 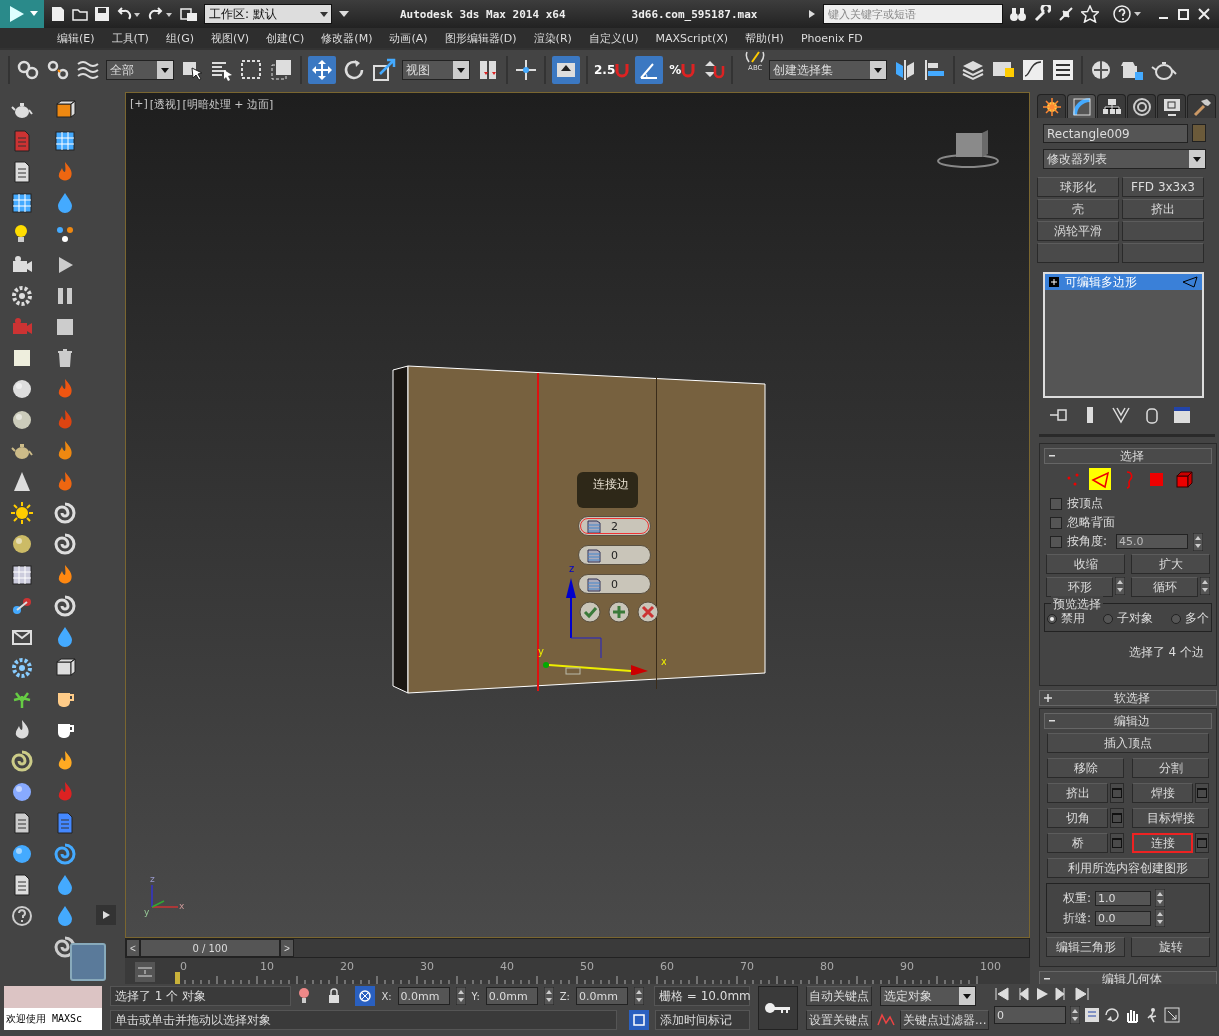 I want to click on viewport-preview-button, so click(x=87, y=962).